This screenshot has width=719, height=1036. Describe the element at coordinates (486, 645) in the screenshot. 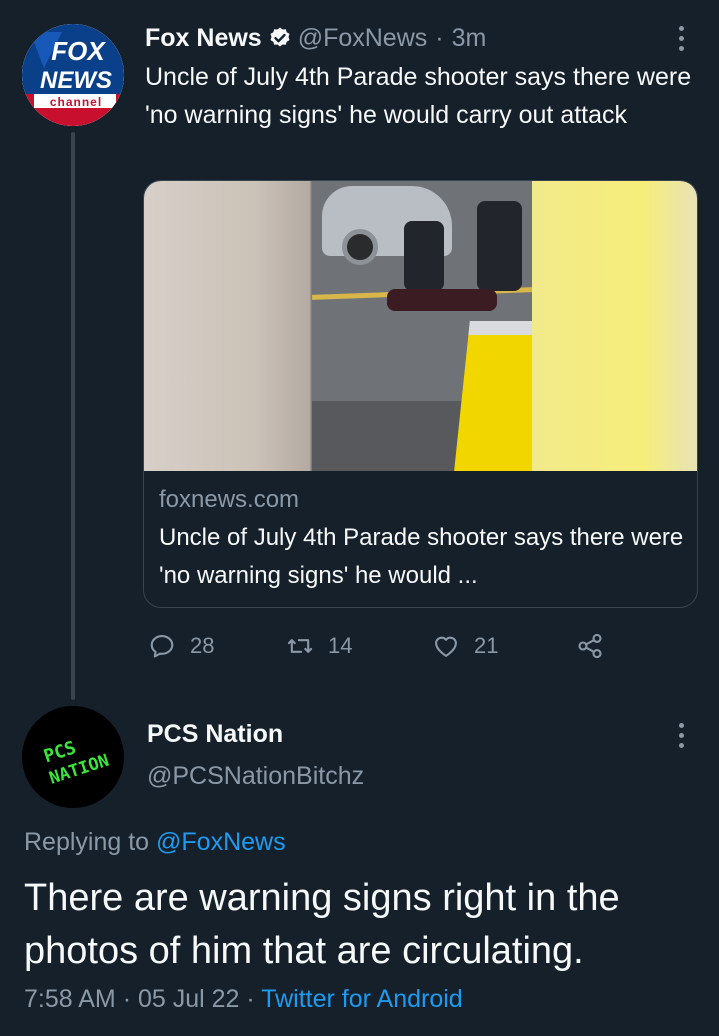

I see `like-count: 21` at that location.